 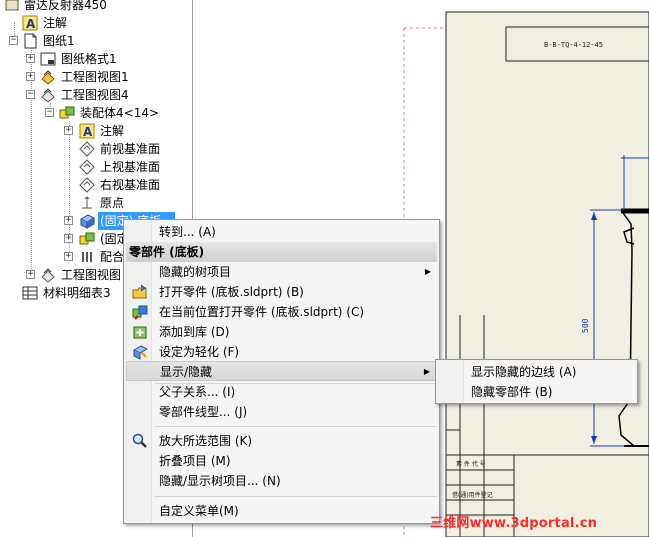 I want to click on menu-item-open-part-in-place: 在当前位置打开零件 (底板.sldprt) (C), so click(x=281, y=312).